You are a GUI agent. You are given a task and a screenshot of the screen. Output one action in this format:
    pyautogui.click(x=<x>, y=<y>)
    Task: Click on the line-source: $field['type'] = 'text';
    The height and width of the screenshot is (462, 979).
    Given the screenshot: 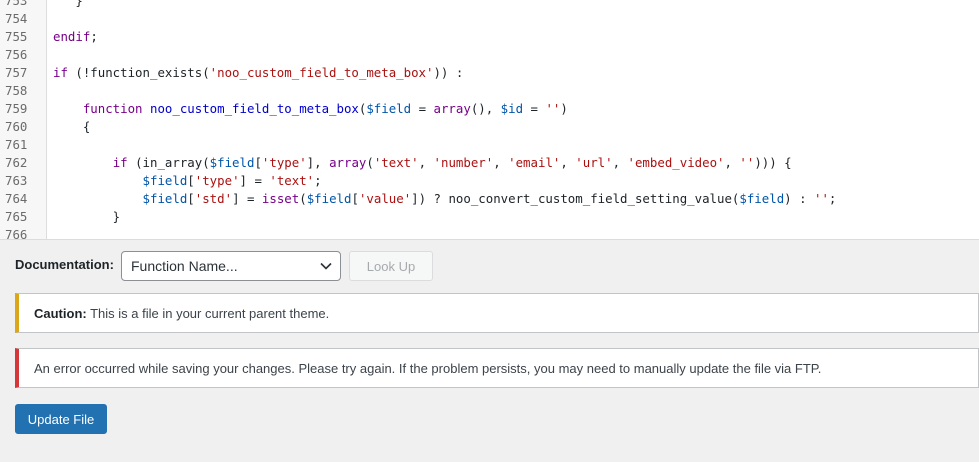 What is the action you would take?
    pyautogui.click(x=187, y=181)
    